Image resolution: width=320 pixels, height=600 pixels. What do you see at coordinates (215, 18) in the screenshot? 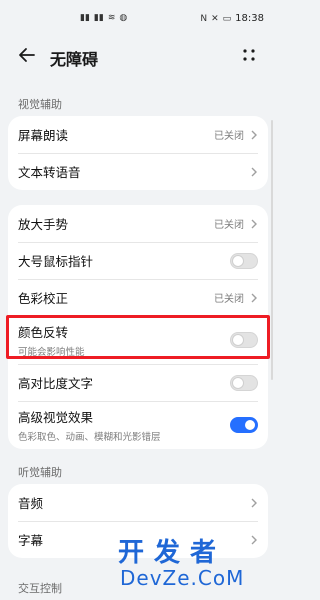
I see `mute-icon: ✕` at bounding box center [215, 18].